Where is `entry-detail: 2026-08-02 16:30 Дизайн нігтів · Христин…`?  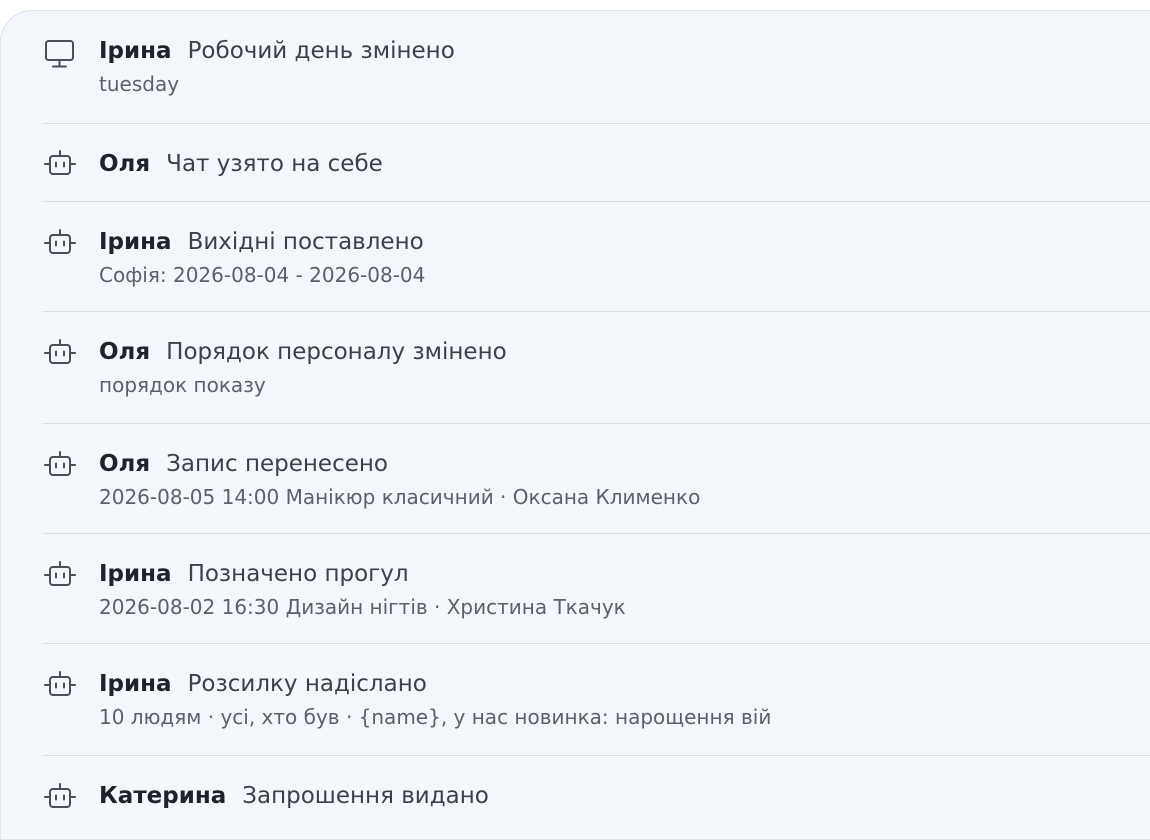 entry-detail: 2026-08-02 16:30 Дизайн нігтів · Христин… is located at coordinates (362, 607).